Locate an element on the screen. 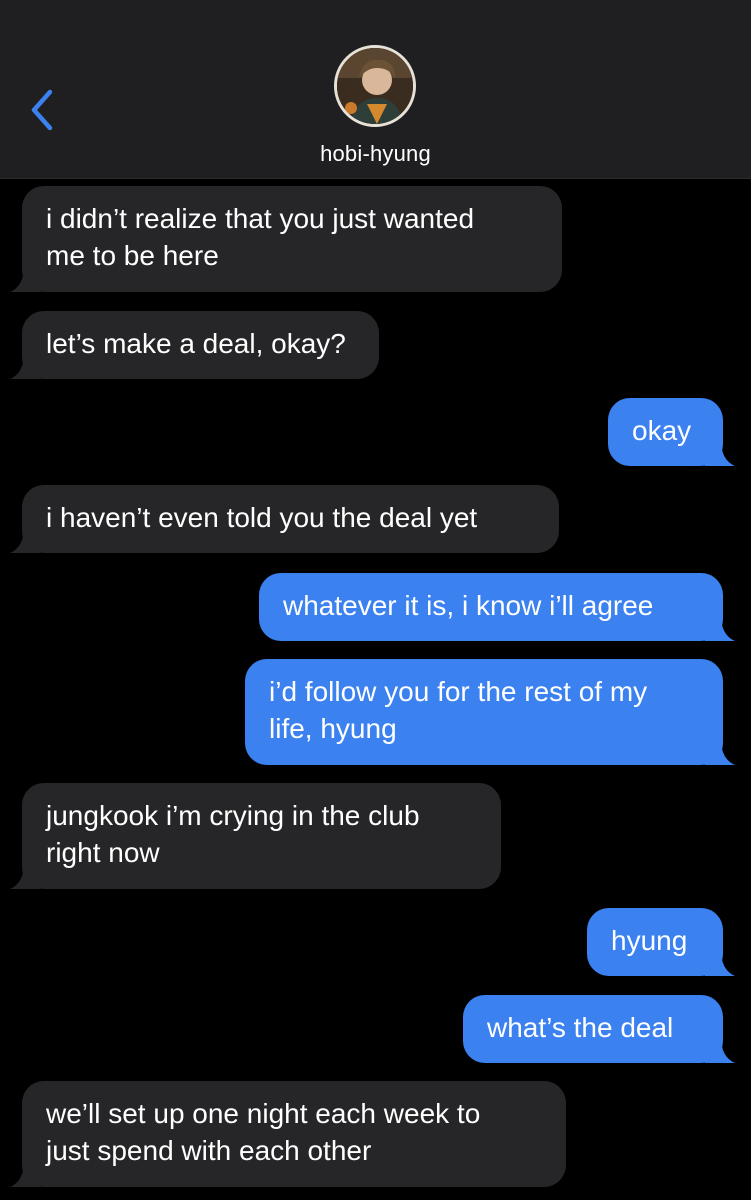  message-text: let’s make a deal, okay? is located at coordinates (196, 343).